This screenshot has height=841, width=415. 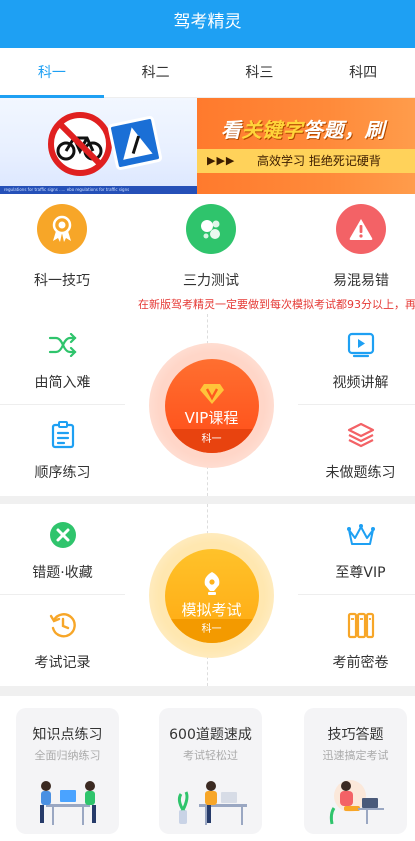 I want to click on mock-exam-subject: 科一, so click(x=211, y=630).